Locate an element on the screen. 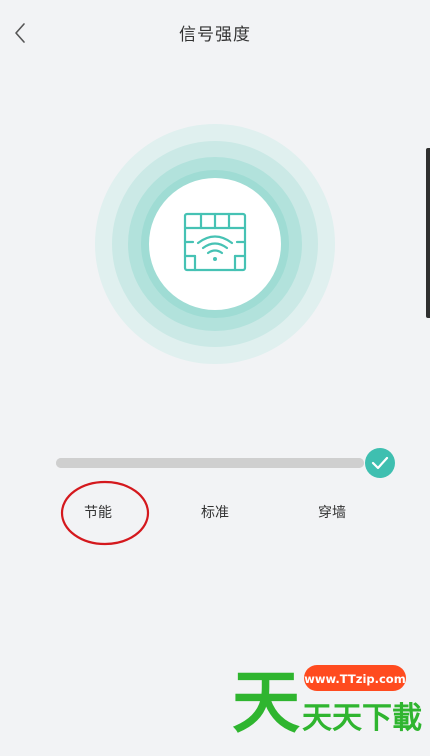 The width and height of the screenshot is (430, 756). red-circle-annotation is located at coordinates (105, 513).